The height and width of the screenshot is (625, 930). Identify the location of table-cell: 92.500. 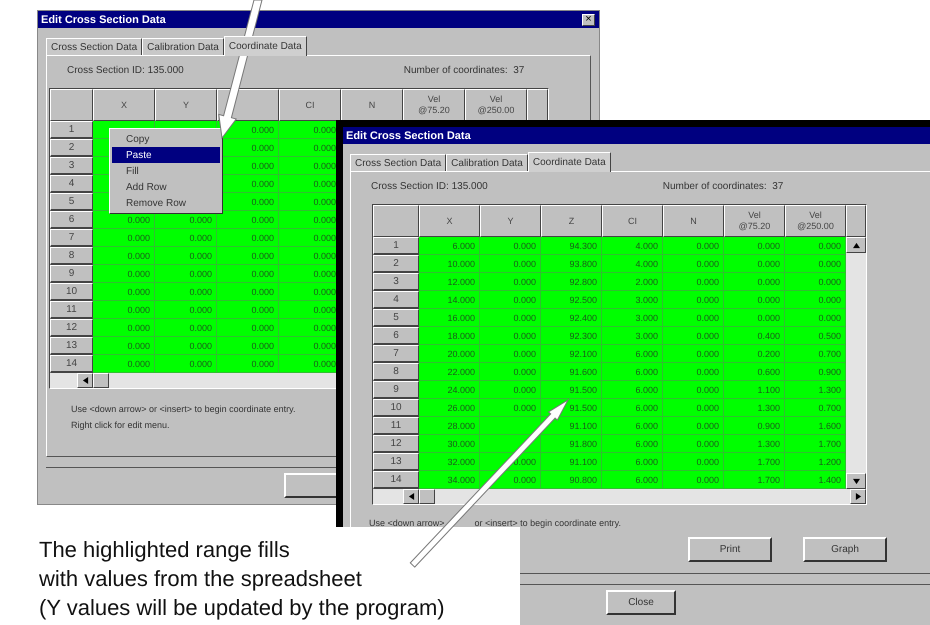
(571, 300).